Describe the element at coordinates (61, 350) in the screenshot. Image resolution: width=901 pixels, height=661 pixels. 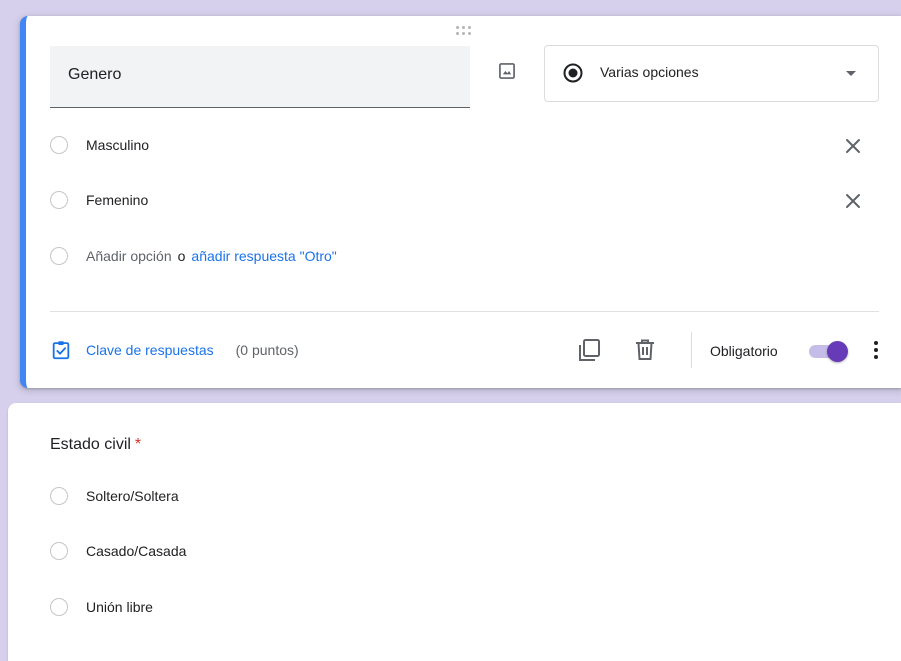
I see `assignment-check-icon` at that location.